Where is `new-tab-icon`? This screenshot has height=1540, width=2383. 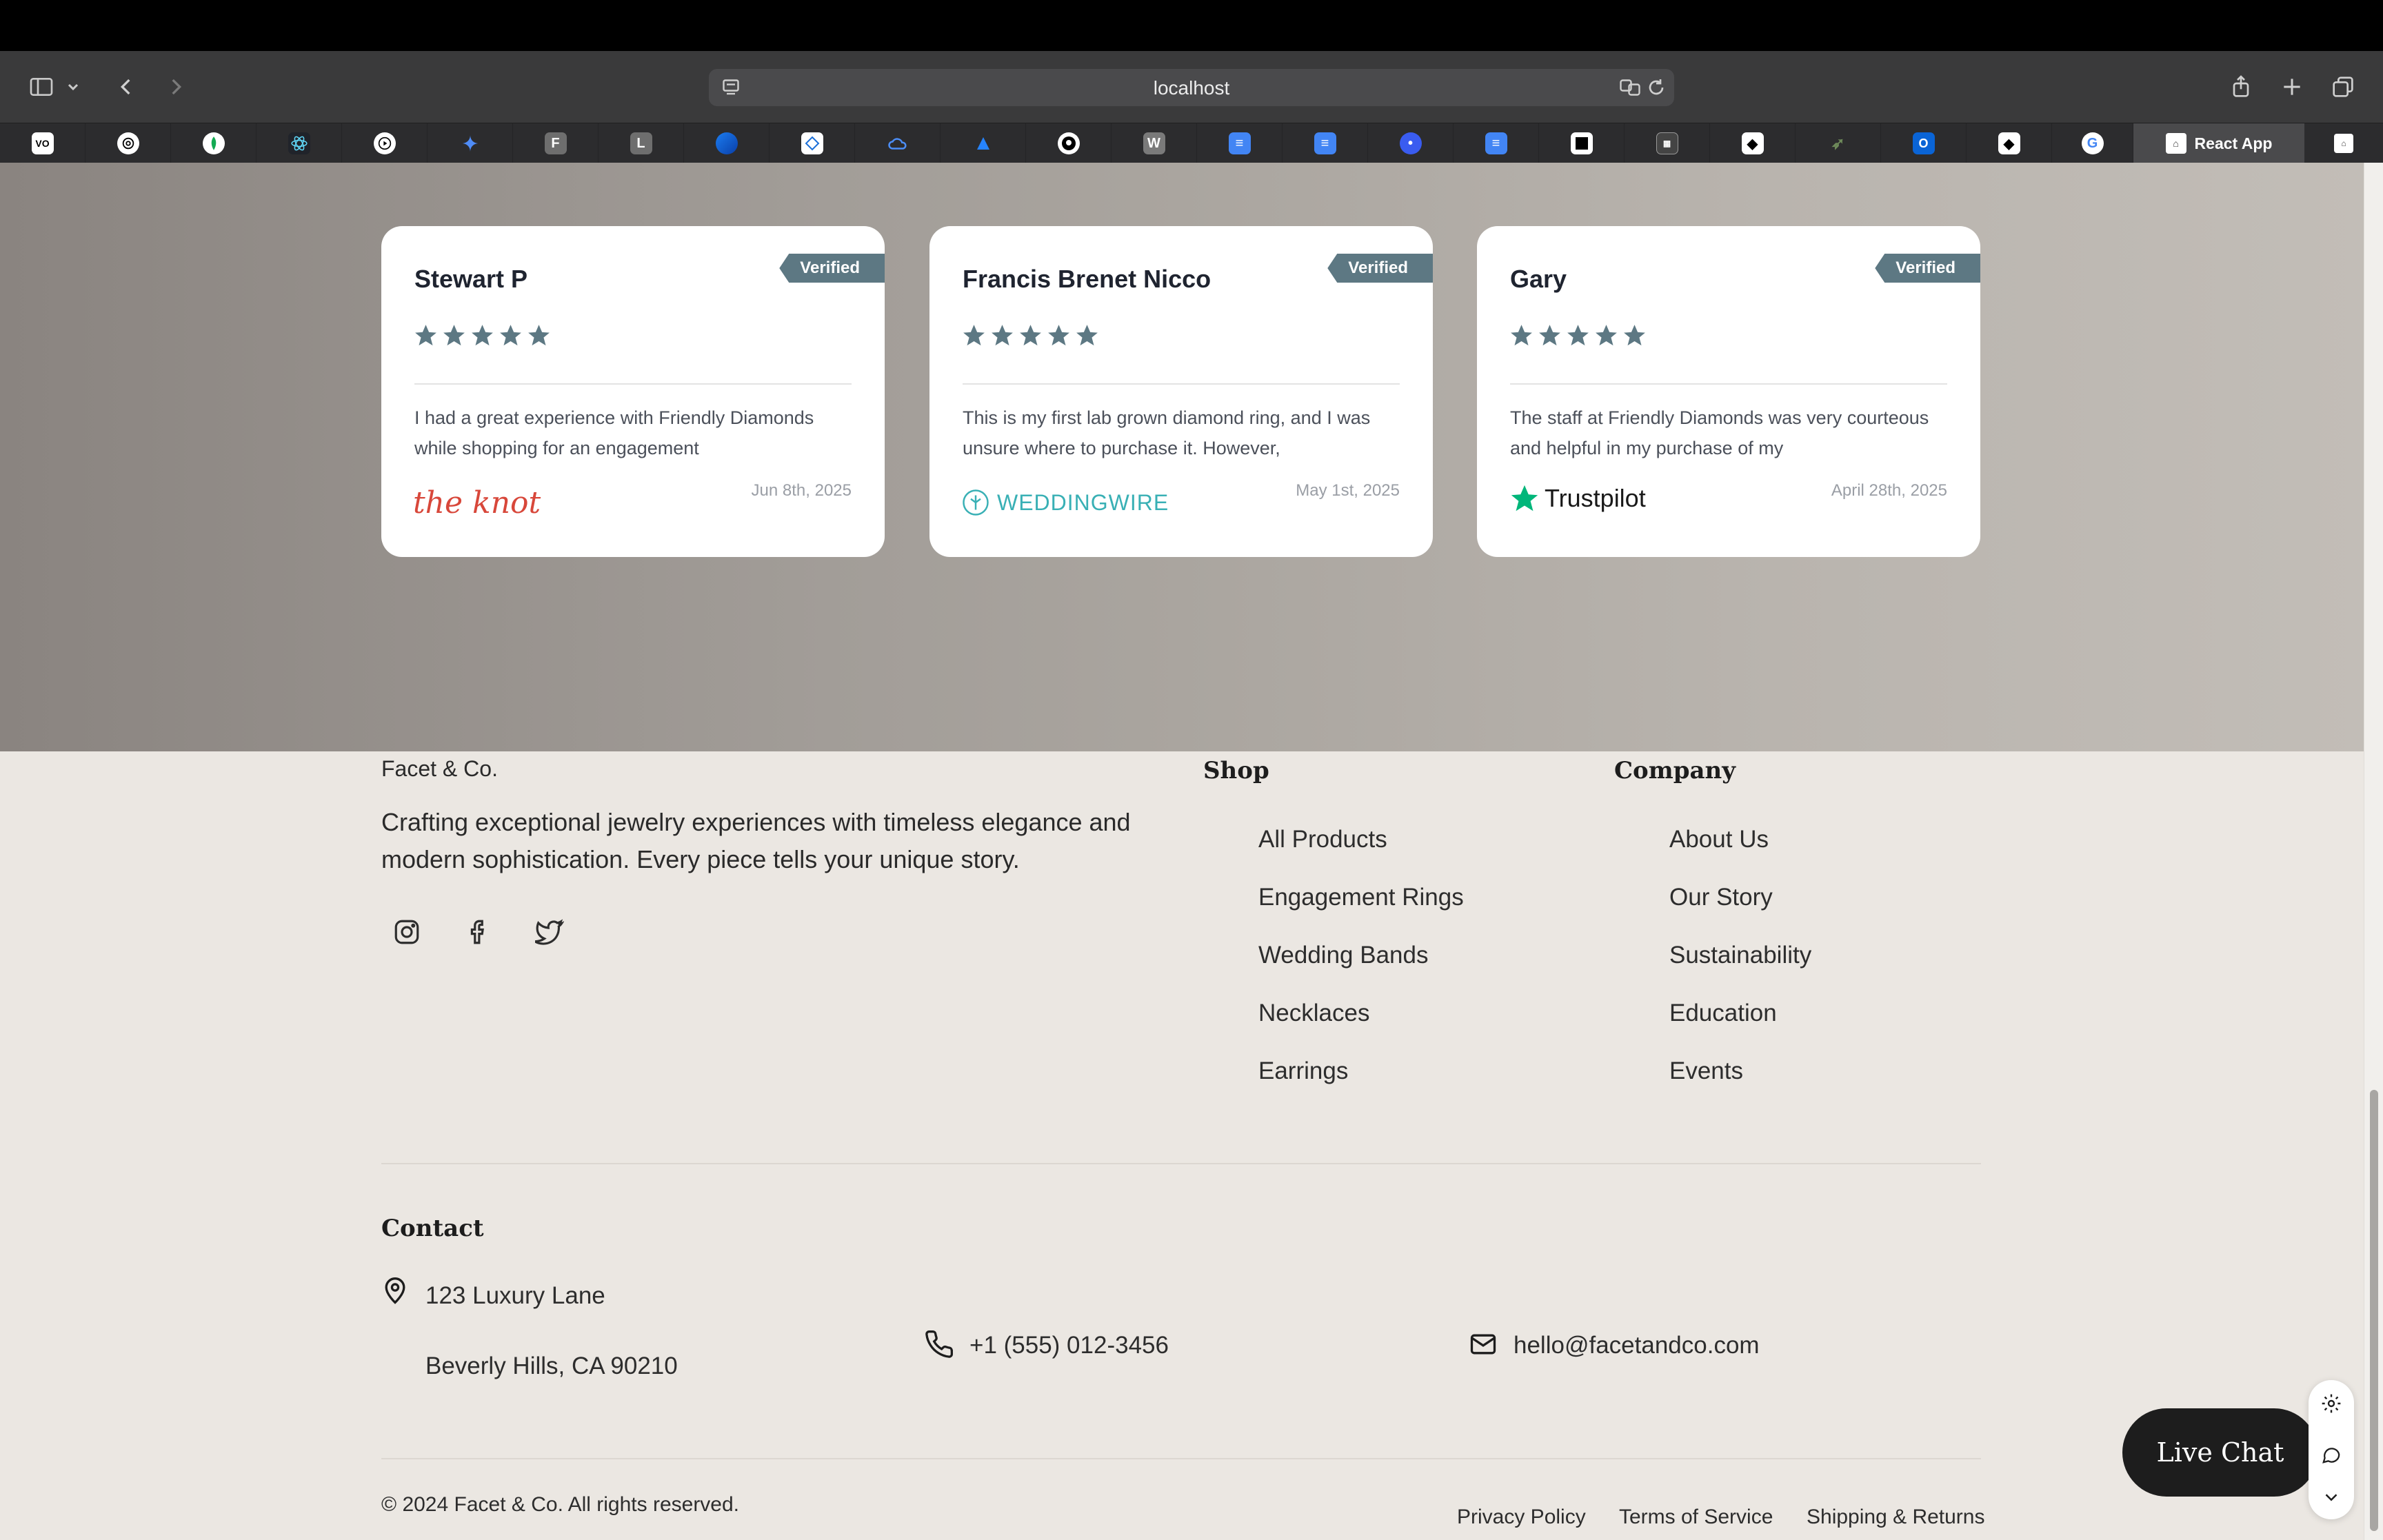
new-tab-icon is located at coordinates (2292, 87).